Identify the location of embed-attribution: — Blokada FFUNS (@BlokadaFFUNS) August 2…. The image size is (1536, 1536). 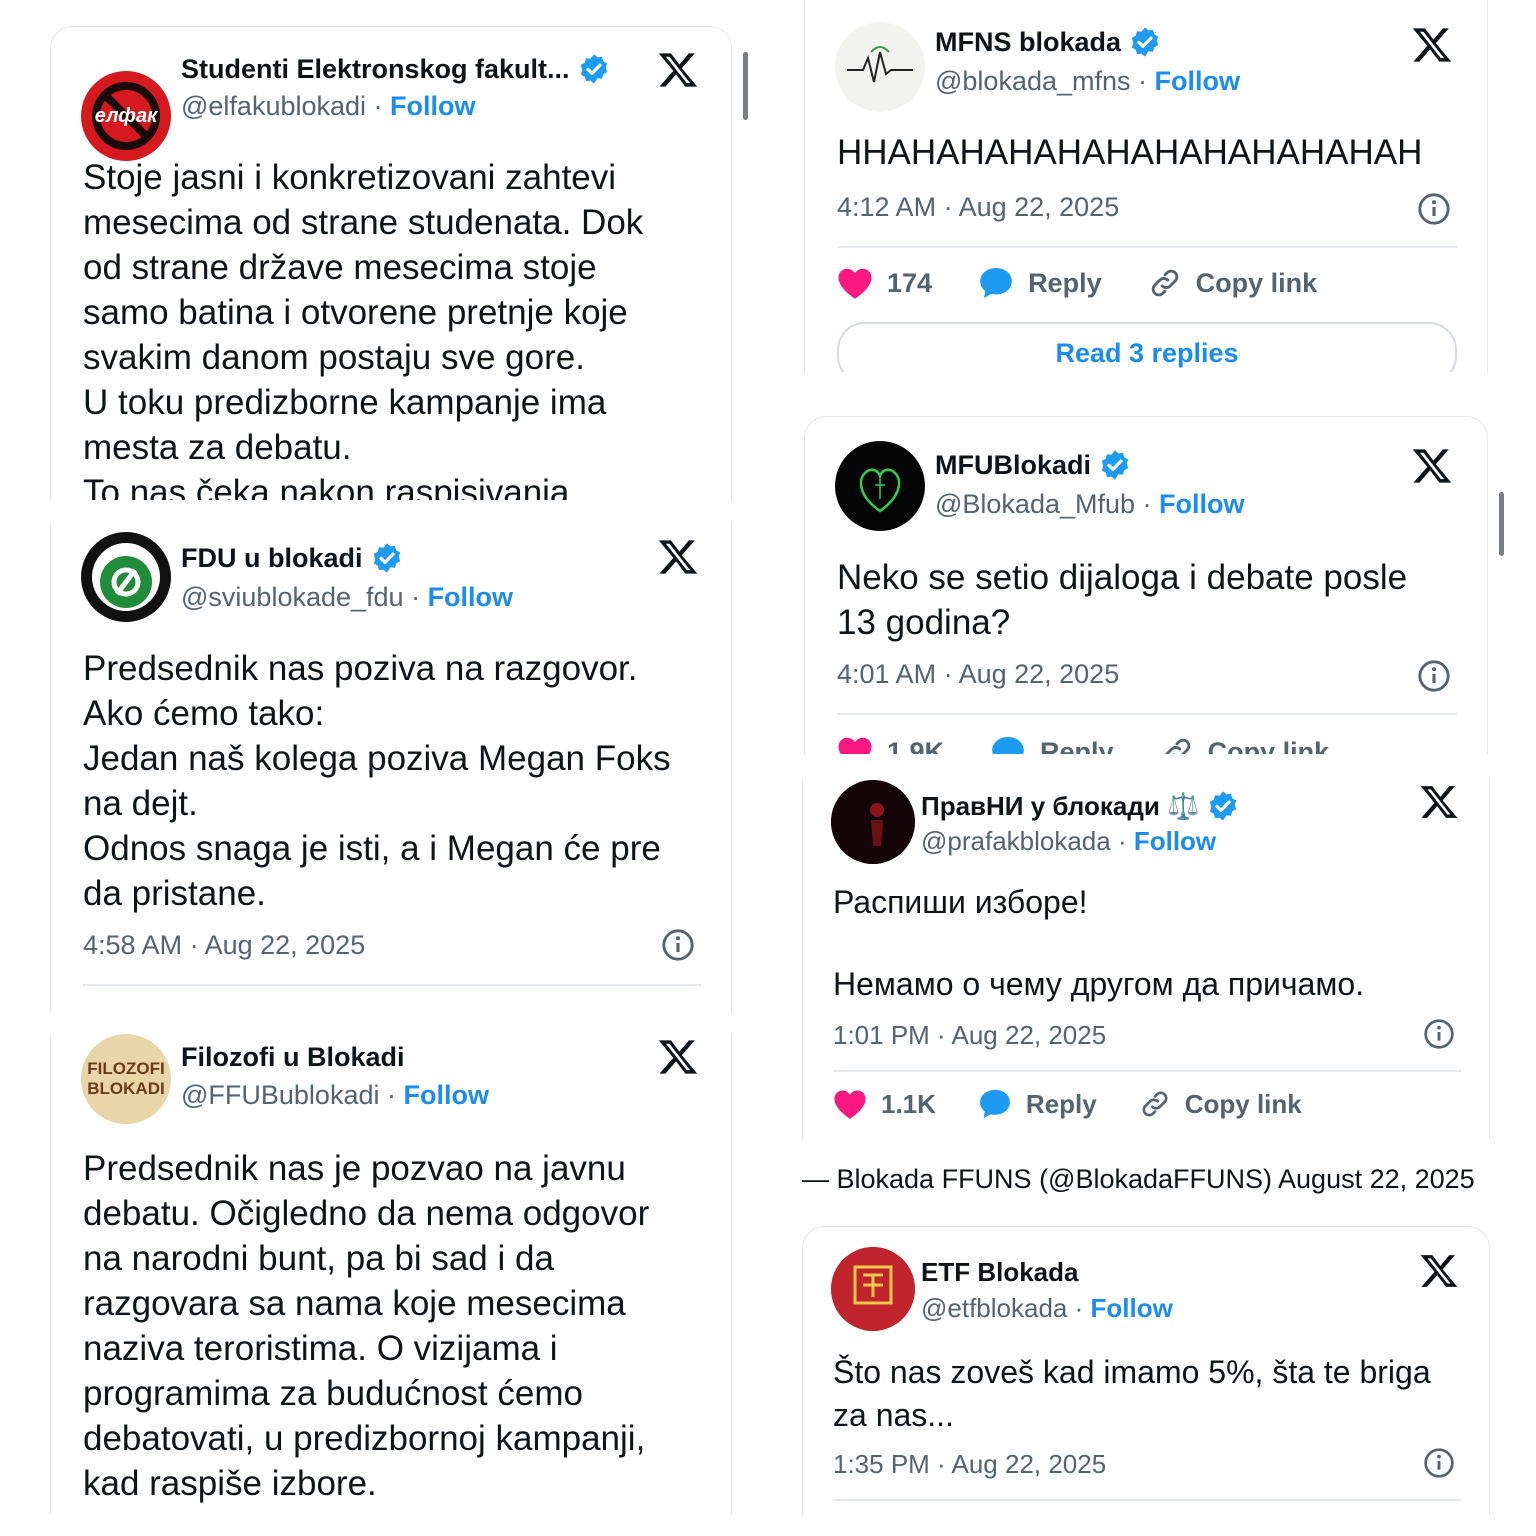
(1138, 1179).